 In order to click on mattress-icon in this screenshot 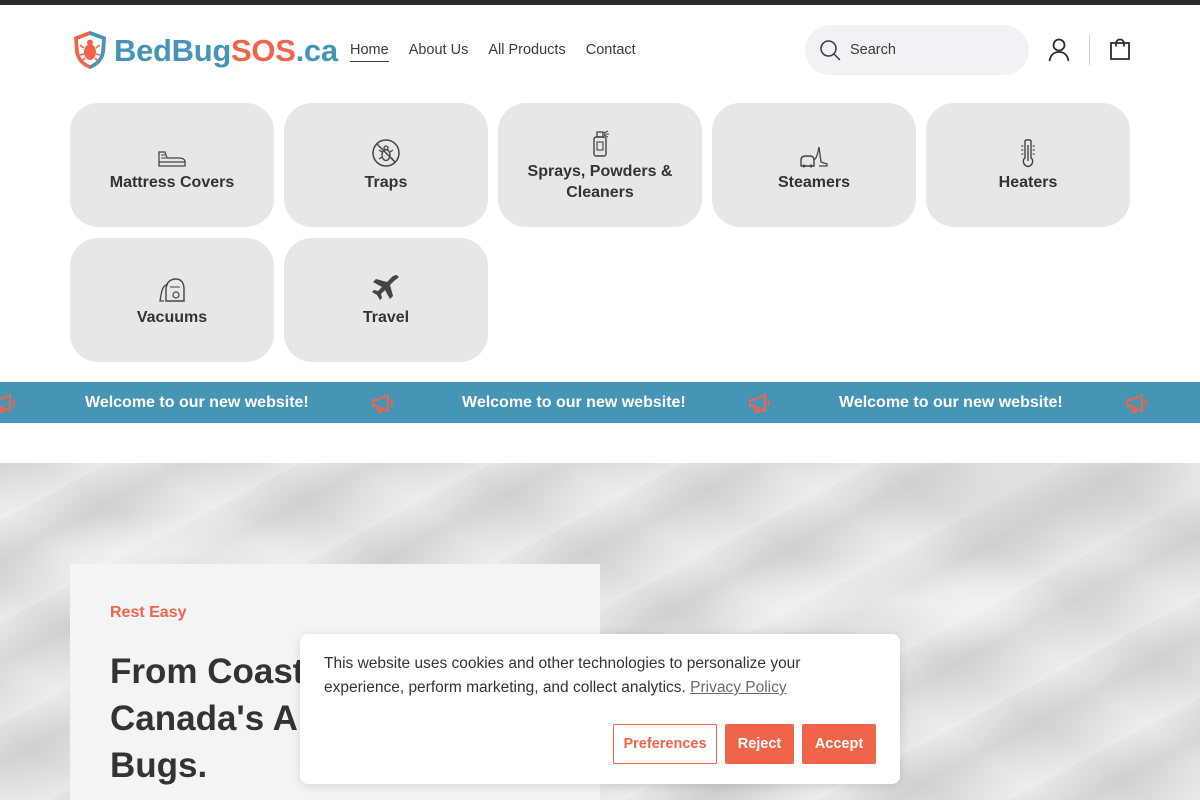, I will do `click(172, 153)`.